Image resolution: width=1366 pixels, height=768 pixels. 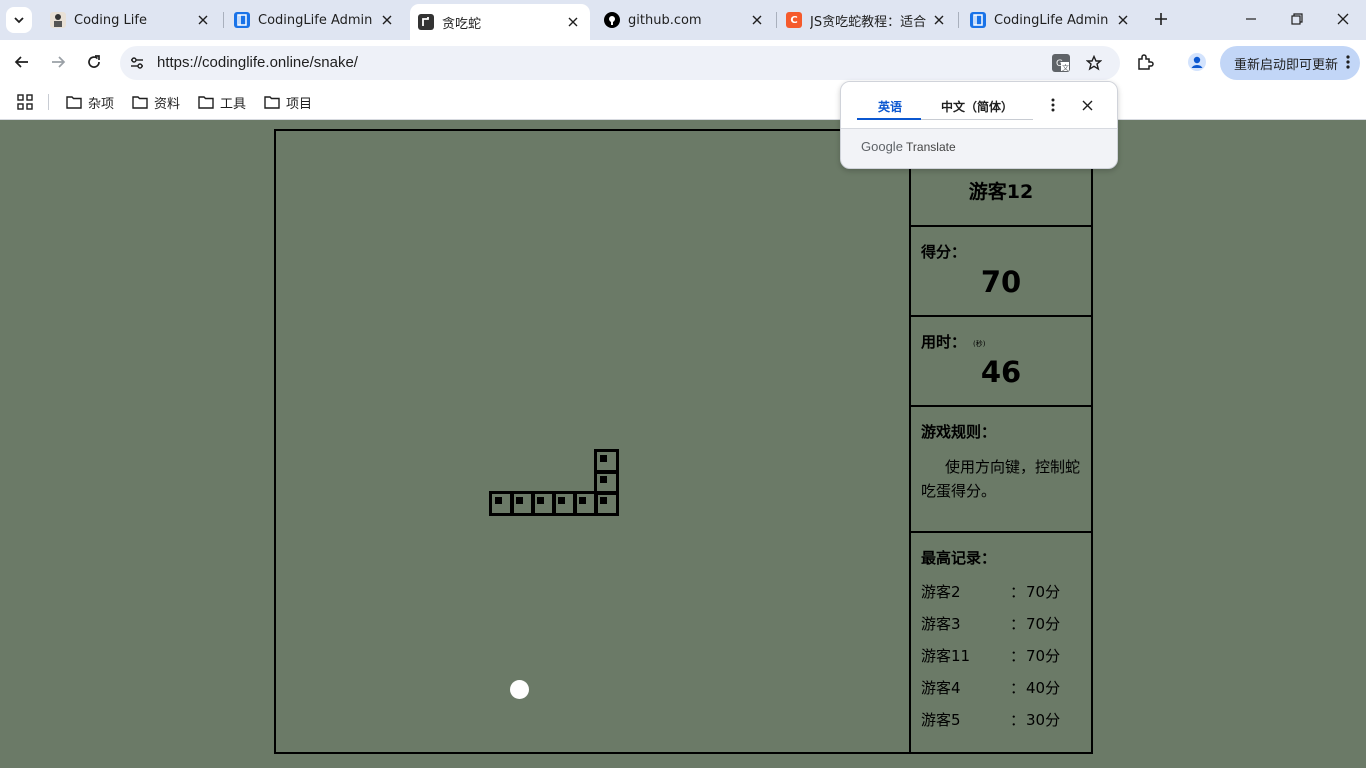 I want to click on tab-codinglife-admin: CodingLife Admin, so click(x=315, y=20).